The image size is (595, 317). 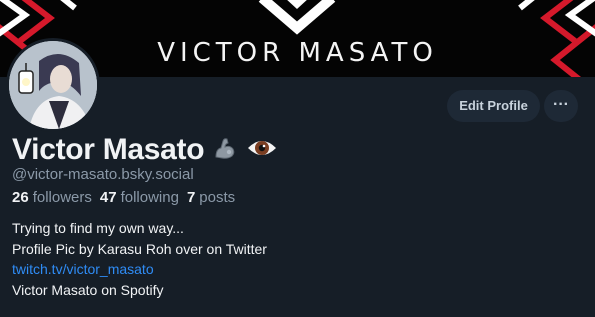 What do you see at coordinates (191, 197) in the screenshot?
I see `posts-count: 7` at bounding box center [191, 197].